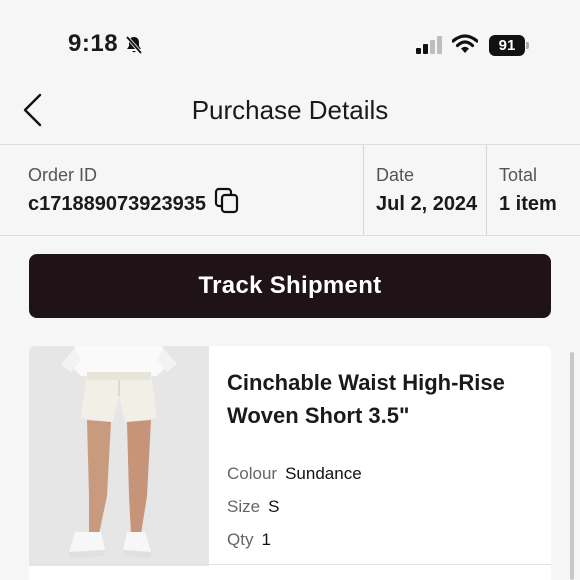  Describe the element at coordinates (465, 43) in the screenshot. I see `wifi-icon` at that location.